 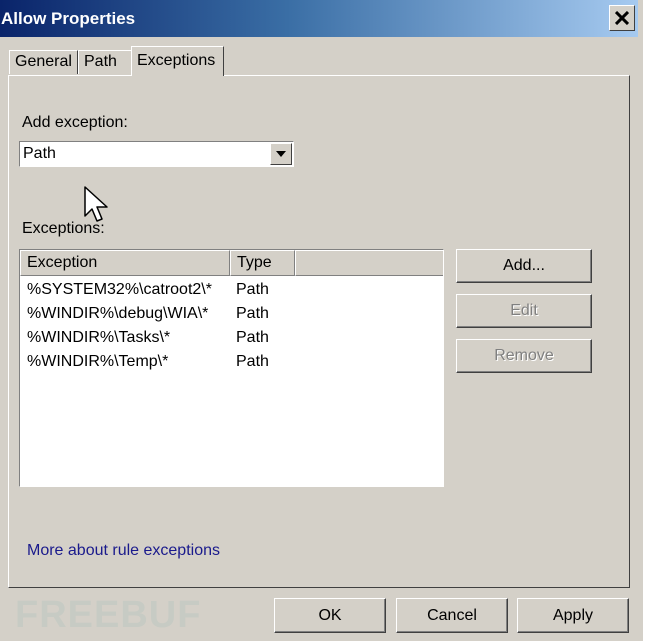 I want to click on title-bar: Allow Properties, so click(x=319, y=18).